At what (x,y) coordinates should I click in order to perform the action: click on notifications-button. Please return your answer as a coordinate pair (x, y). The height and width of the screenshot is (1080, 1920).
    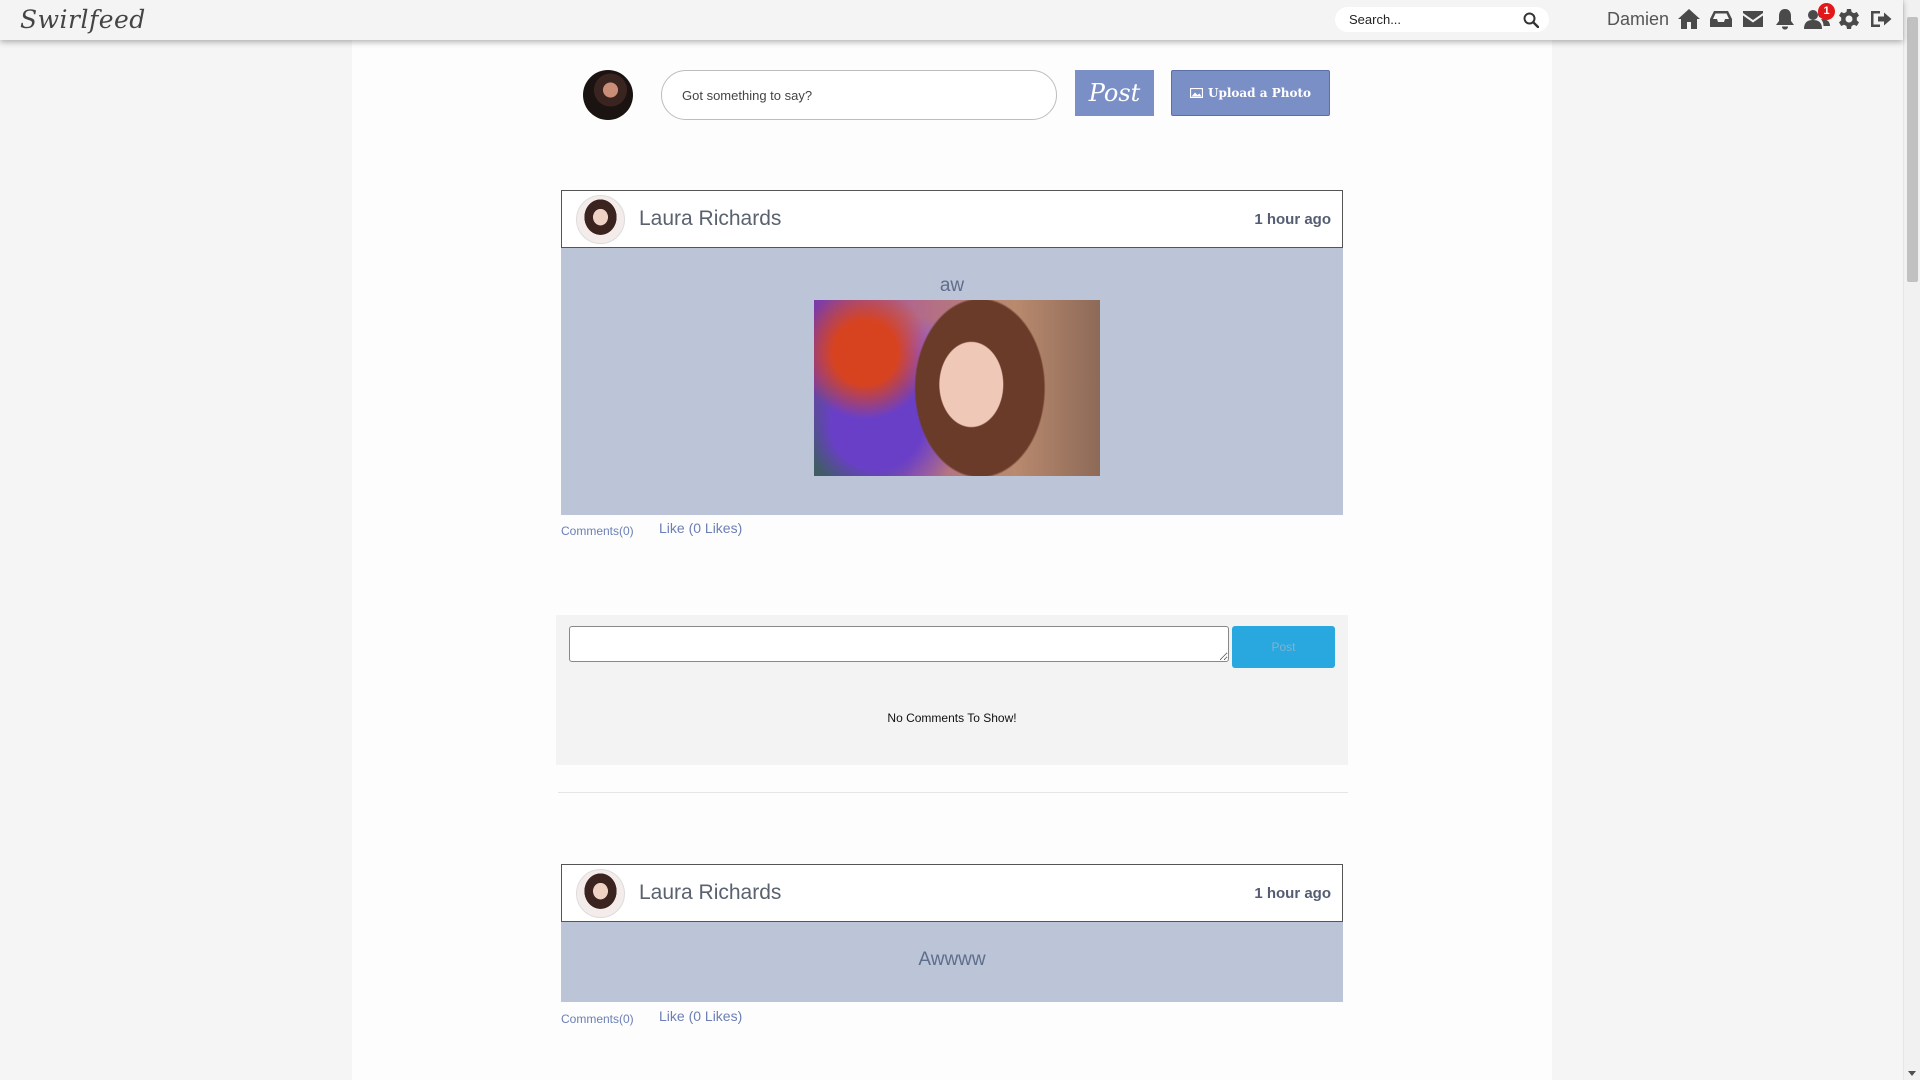
    Looking at the image, I should click on (1785, 19).